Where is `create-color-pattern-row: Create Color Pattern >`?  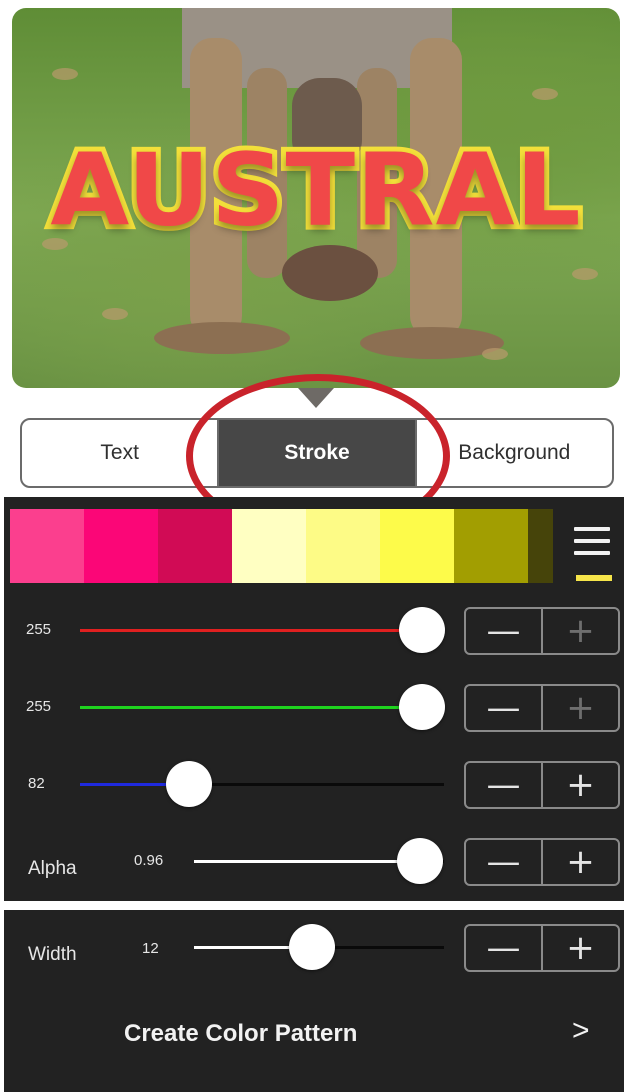
create-color-pattern-row: Create Color Pattern > is located at coordinates (314, 1036).